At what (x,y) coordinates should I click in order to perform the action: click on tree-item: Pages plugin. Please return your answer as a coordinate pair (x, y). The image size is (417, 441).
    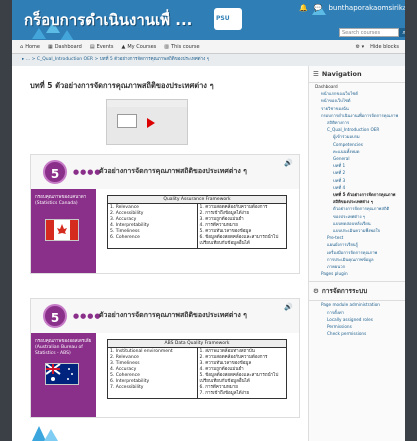
    Looking at the image, I should click on (357, 273).